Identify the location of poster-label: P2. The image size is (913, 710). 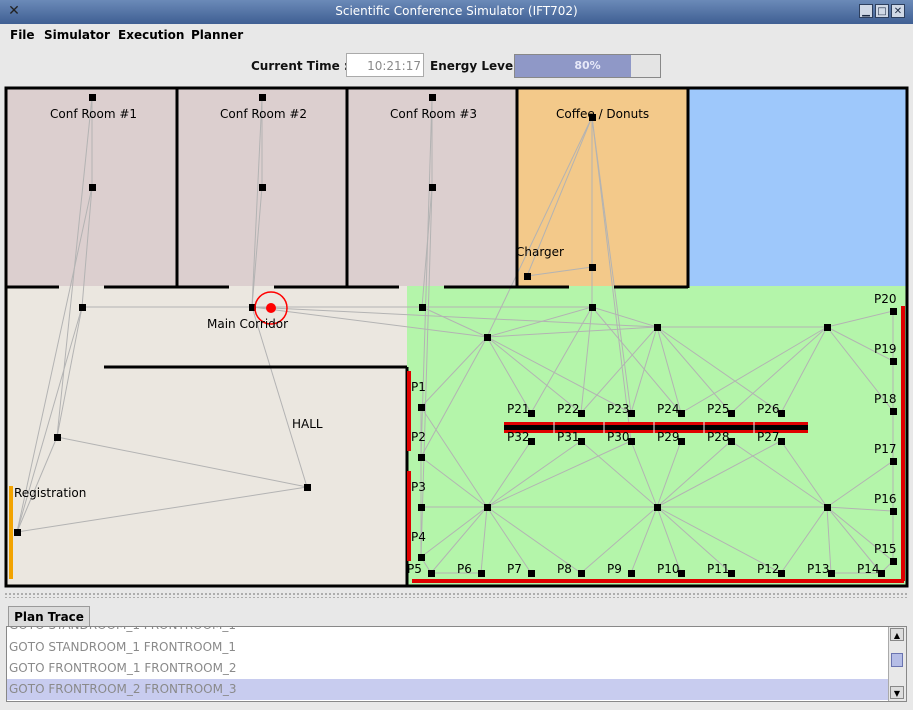
(418, 437).